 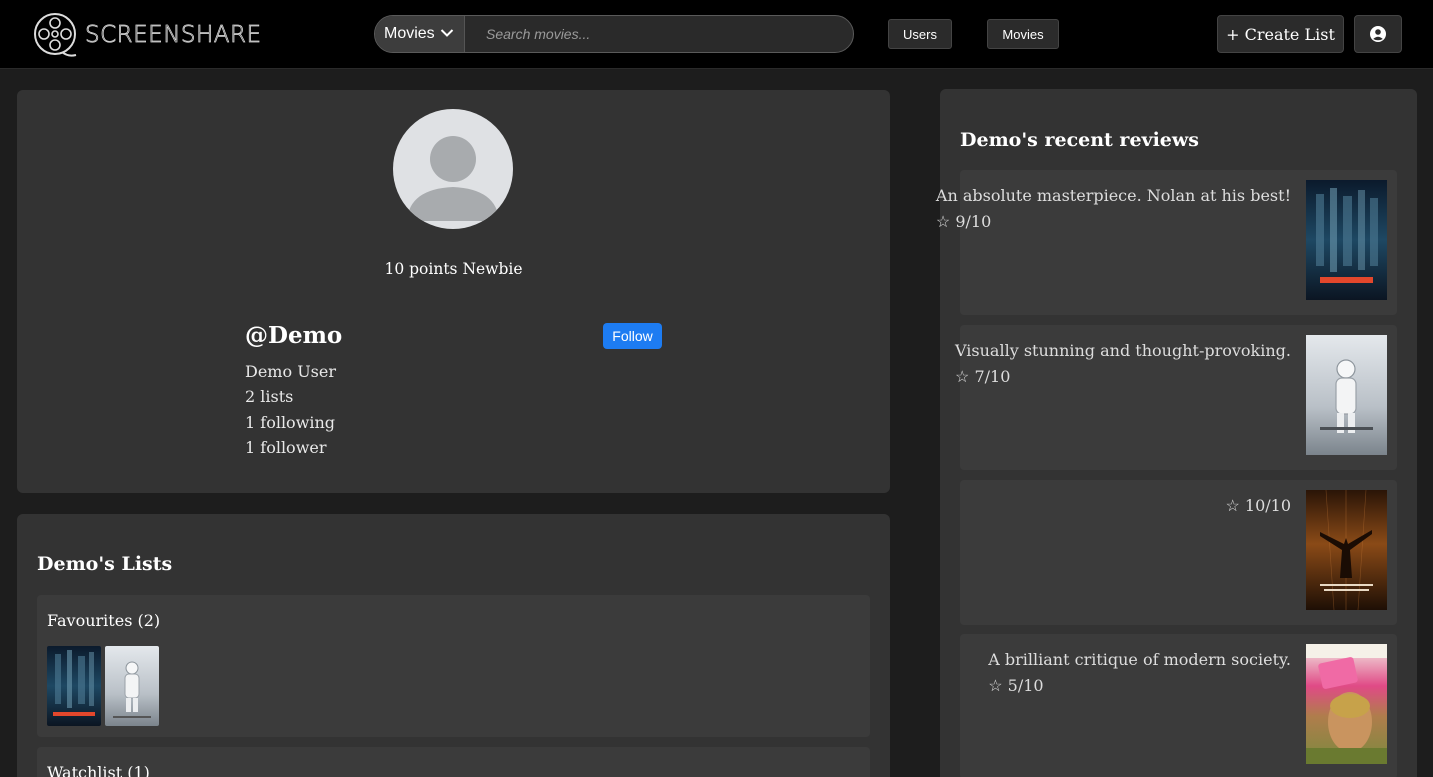 I want to click on brand-name: SCREENSHARE, so click(x=173, y=35).